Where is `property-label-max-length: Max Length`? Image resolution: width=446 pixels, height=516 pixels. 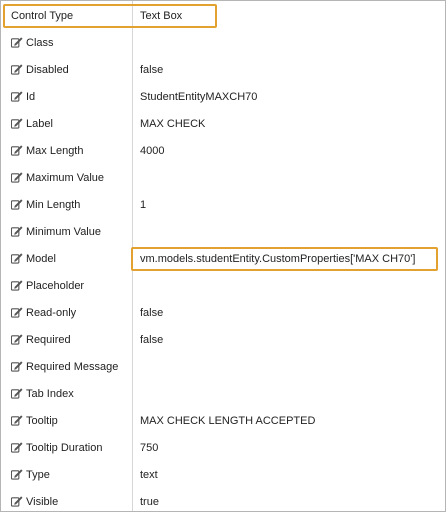
property-label-max-length: Max Length is located at coordinates (47, 151).